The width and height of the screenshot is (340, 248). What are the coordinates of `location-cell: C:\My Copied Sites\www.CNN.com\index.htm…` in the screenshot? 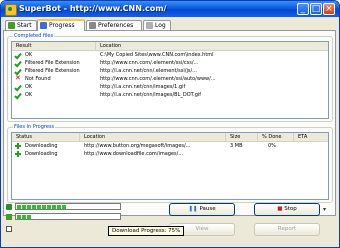 It's located at (157, 55).